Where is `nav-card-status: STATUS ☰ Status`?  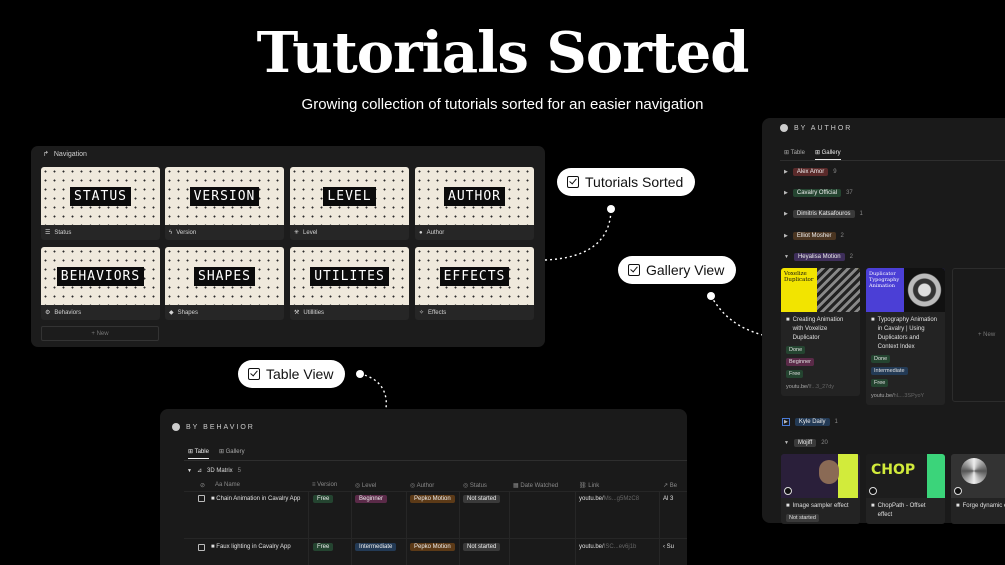 nav-card-status: STATUS ☰ Status is located at coordinates (100, 203).